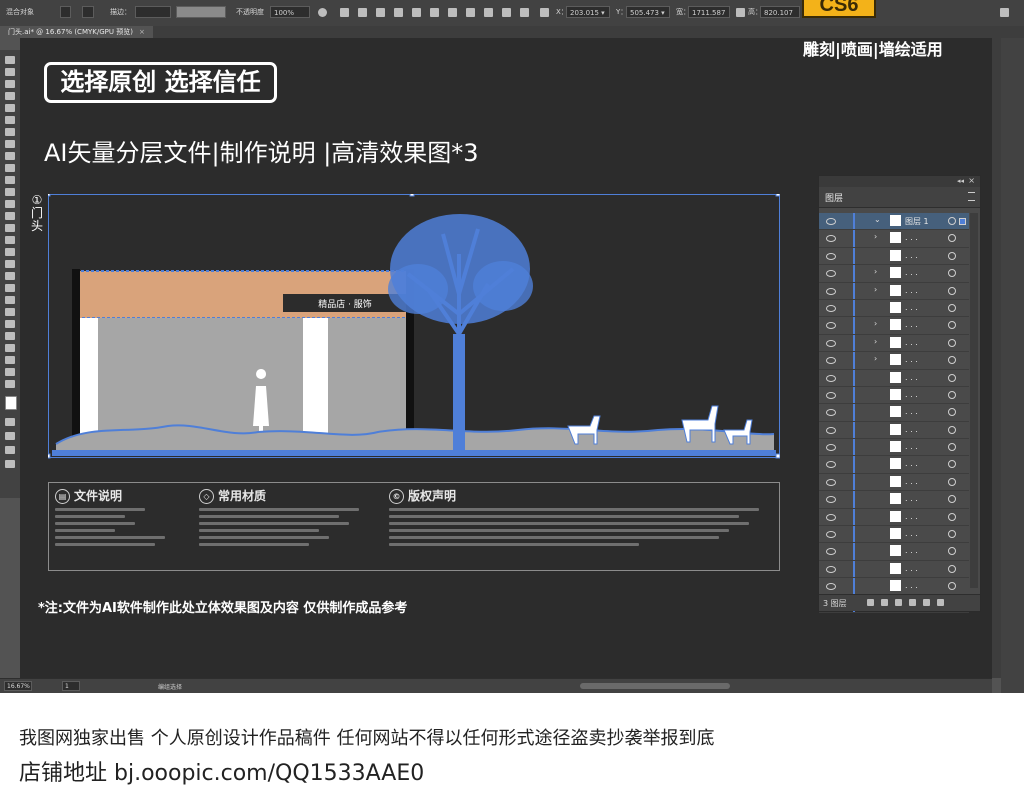  I want to click on close-panel-icon: ×, so click(971, 180).